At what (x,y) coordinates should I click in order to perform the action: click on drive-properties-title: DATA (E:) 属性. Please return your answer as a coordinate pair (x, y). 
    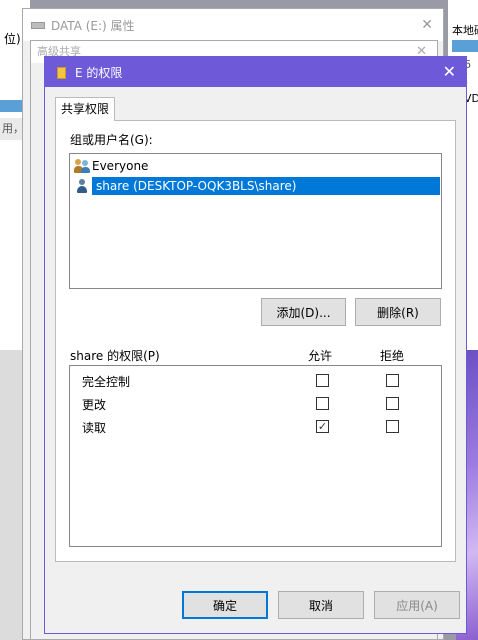
    Looking at the image, I should click on (93, 25).